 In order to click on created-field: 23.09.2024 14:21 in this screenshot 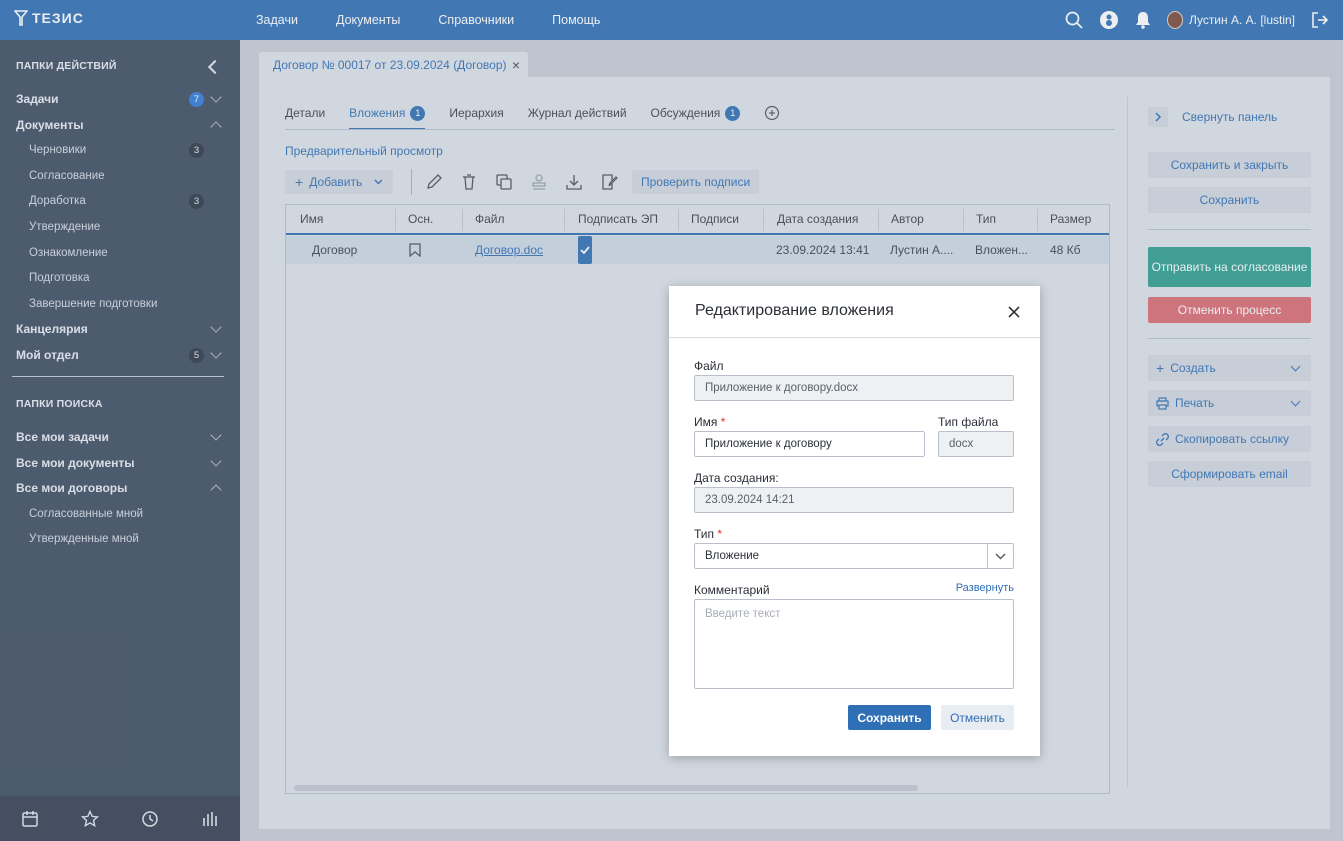, I will do `click(854, 500)`.